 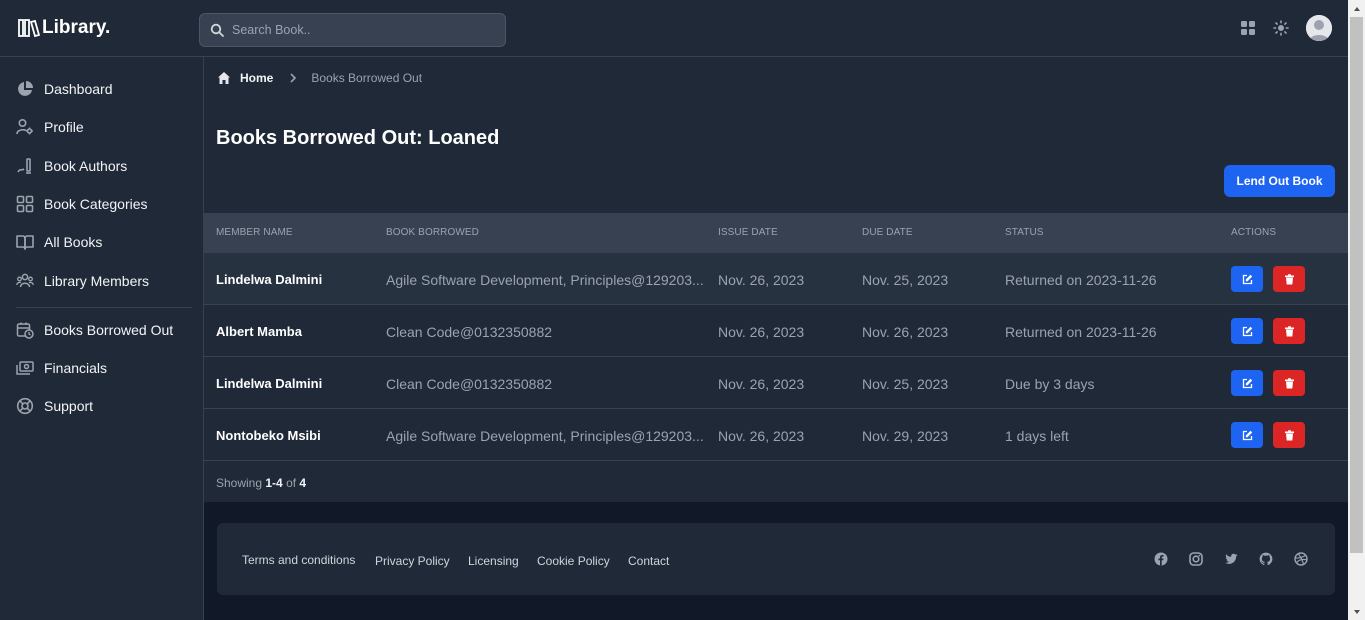 What do you see at coordinates (493, 561) in the screenshot?
I see `footer-link-licensing: Licensing` at bounding box center [493, 561].